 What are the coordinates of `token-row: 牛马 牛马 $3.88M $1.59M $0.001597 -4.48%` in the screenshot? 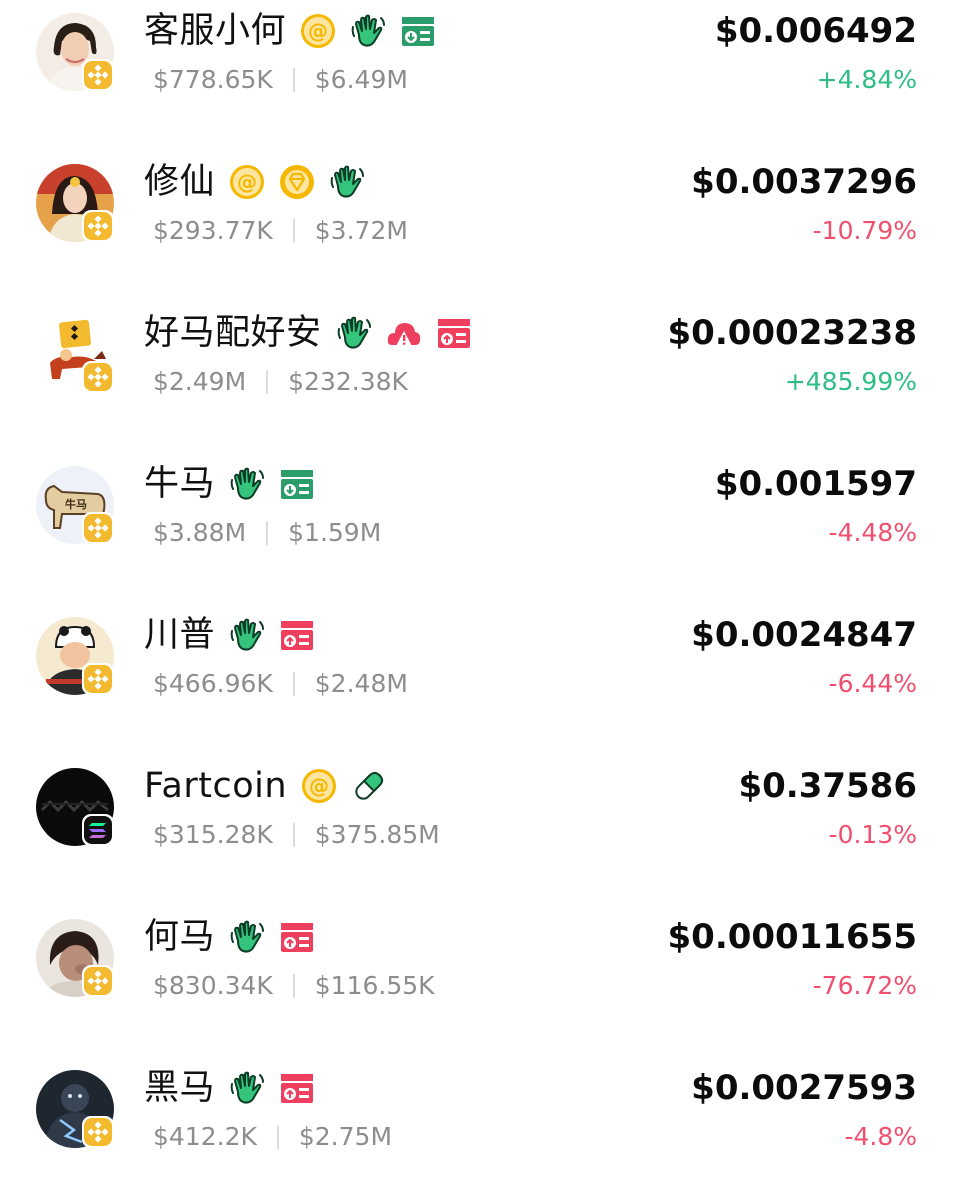 It's located at (477, 523).